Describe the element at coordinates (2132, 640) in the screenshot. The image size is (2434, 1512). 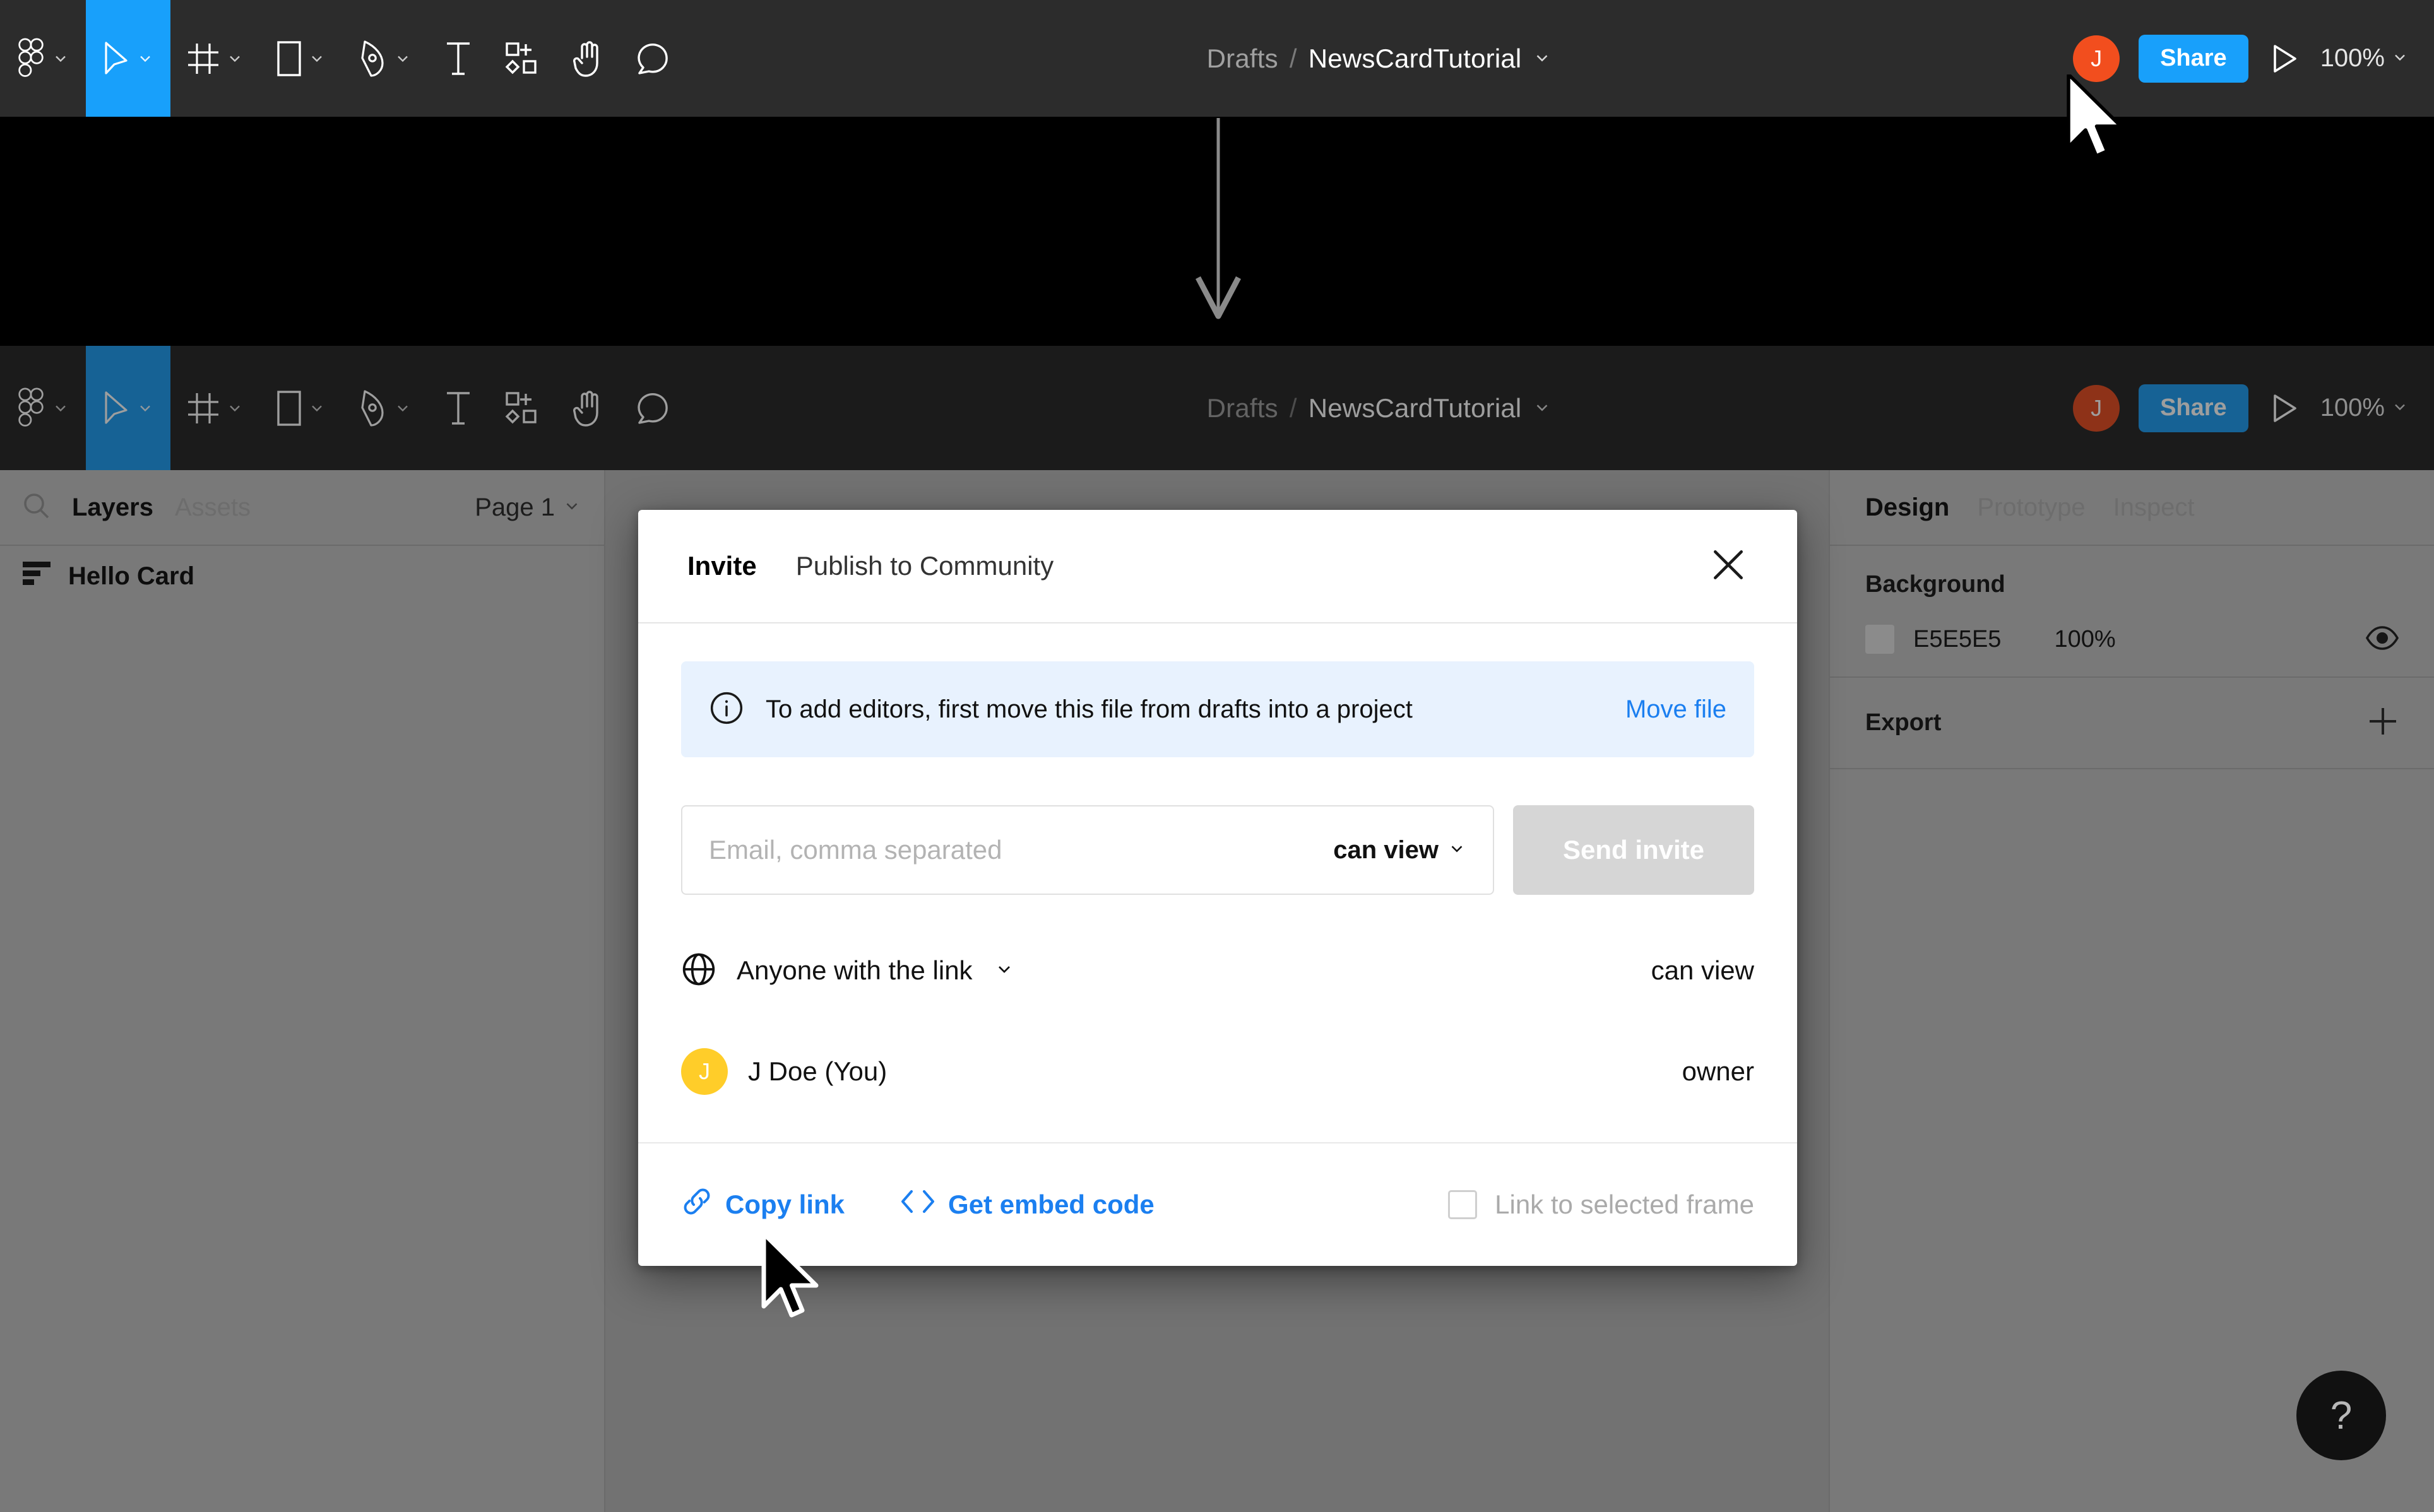
I see `background-fill-row: E5E5E5 100%` at that location.